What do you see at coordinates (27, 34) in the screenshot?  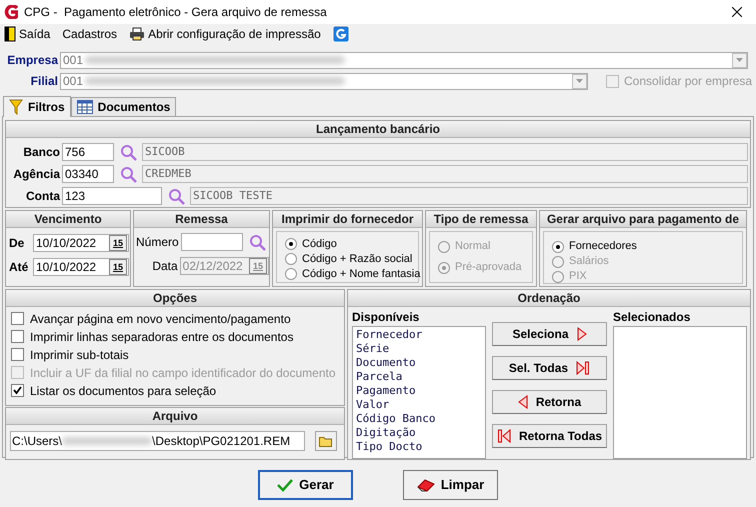 I see `menu-item: Saída` at bounding box center [27, 34].